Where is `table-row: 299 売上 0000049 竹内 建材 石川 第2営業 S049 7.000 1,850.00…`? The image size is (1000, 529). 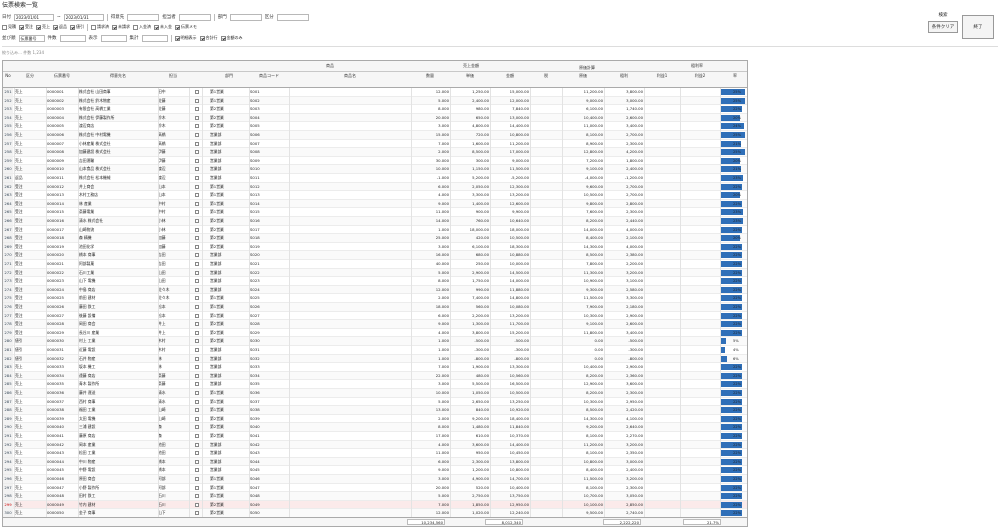
table-row: 299 売上 0000049 竹内 建材 石川 第2営業 S049 7.000 1,850.00… is located at coordinates (375, 505).